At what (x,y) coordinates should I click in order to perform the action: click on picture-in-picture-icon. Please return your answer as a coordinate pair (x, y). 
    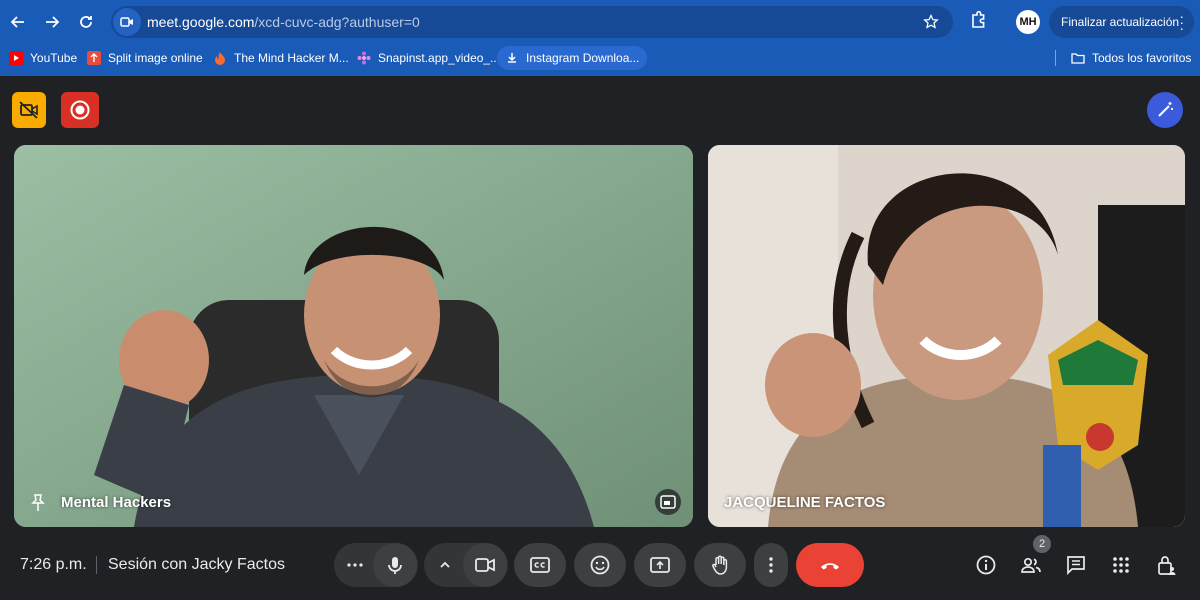
    Looking at the image, I should click on (668, 502).